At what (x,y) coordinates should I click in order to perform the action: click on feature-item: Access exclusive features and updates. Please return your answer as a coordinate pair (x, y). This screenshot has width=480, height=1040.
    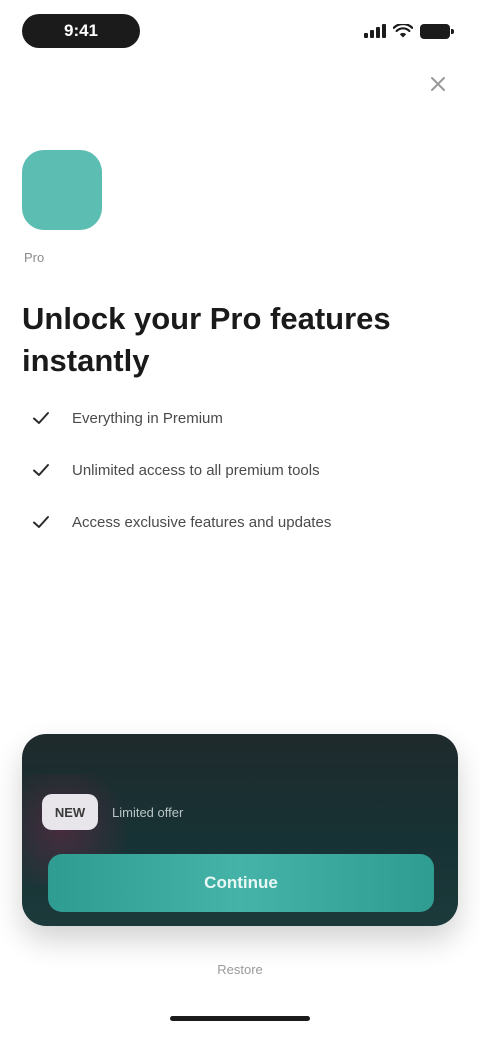
    Looking at the image, I should click on (240, 522).